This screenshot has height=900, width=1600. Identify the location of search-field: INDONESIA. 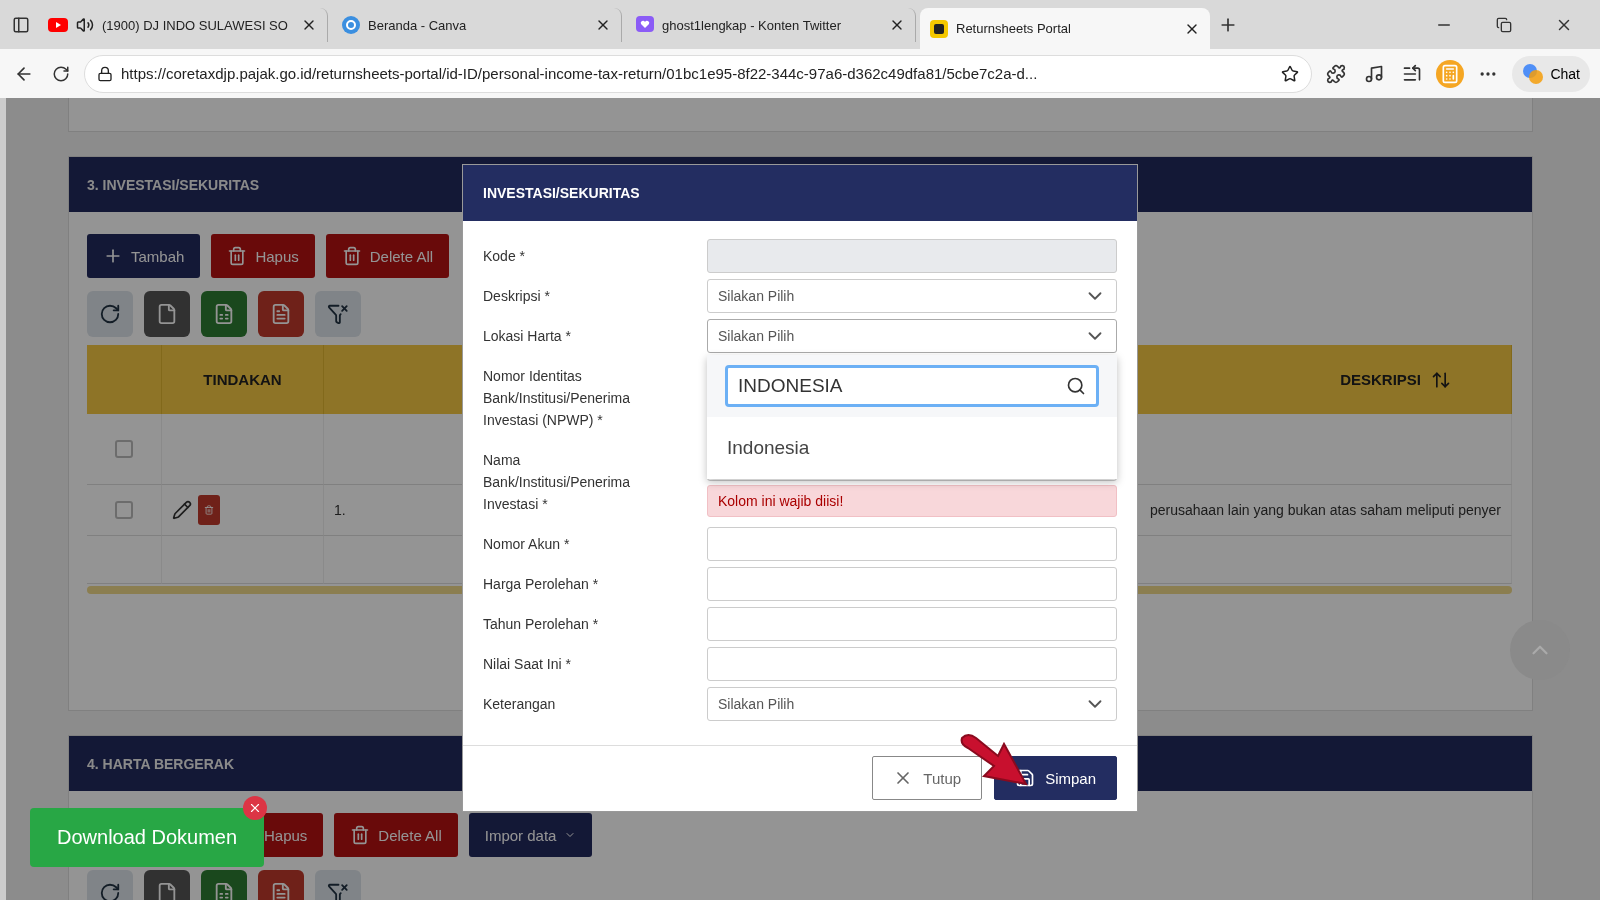
(912, 386).